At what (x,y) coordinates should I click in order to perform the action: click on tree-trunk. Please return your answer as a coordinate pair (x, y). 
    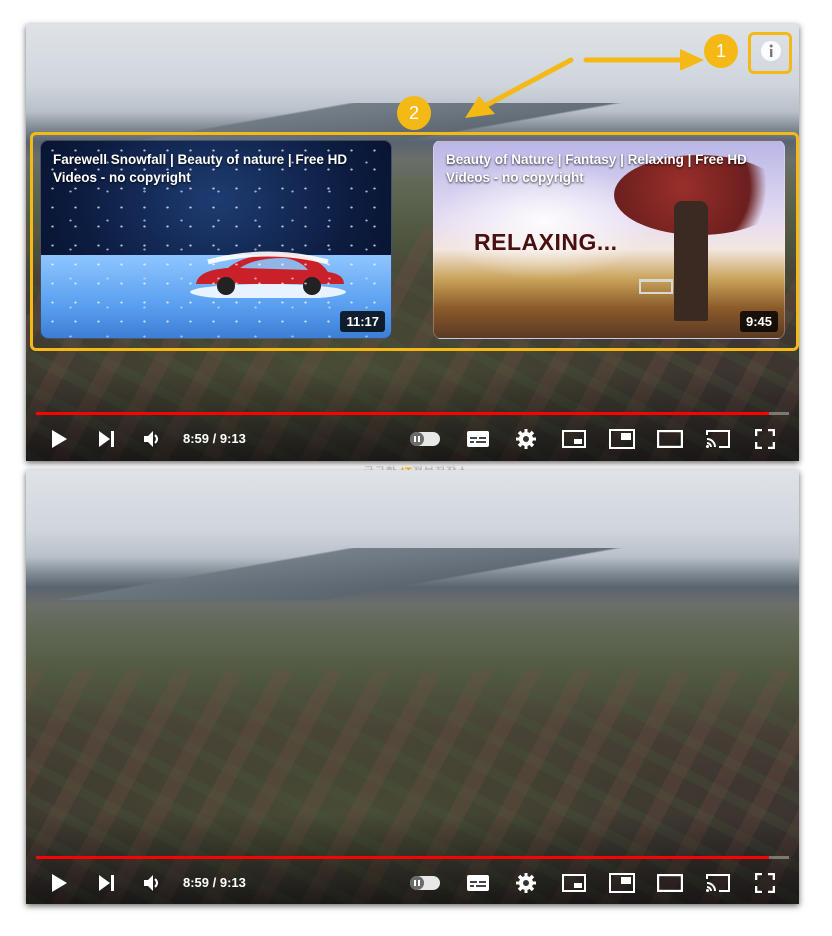
    Looking at the image, I should click on (691, 261).